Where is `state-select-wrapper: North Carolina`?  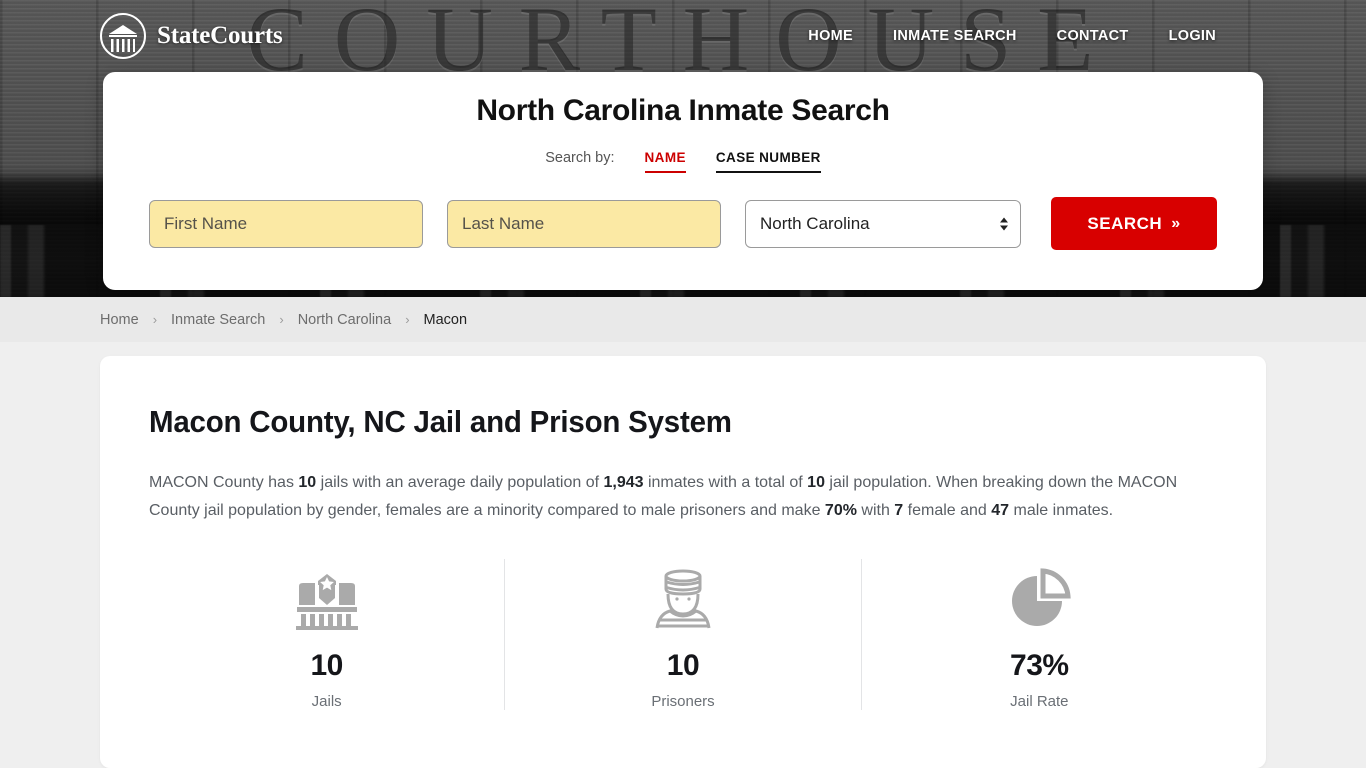 state-select-wrapper: North Carolina is located at coordinates (883, 223).